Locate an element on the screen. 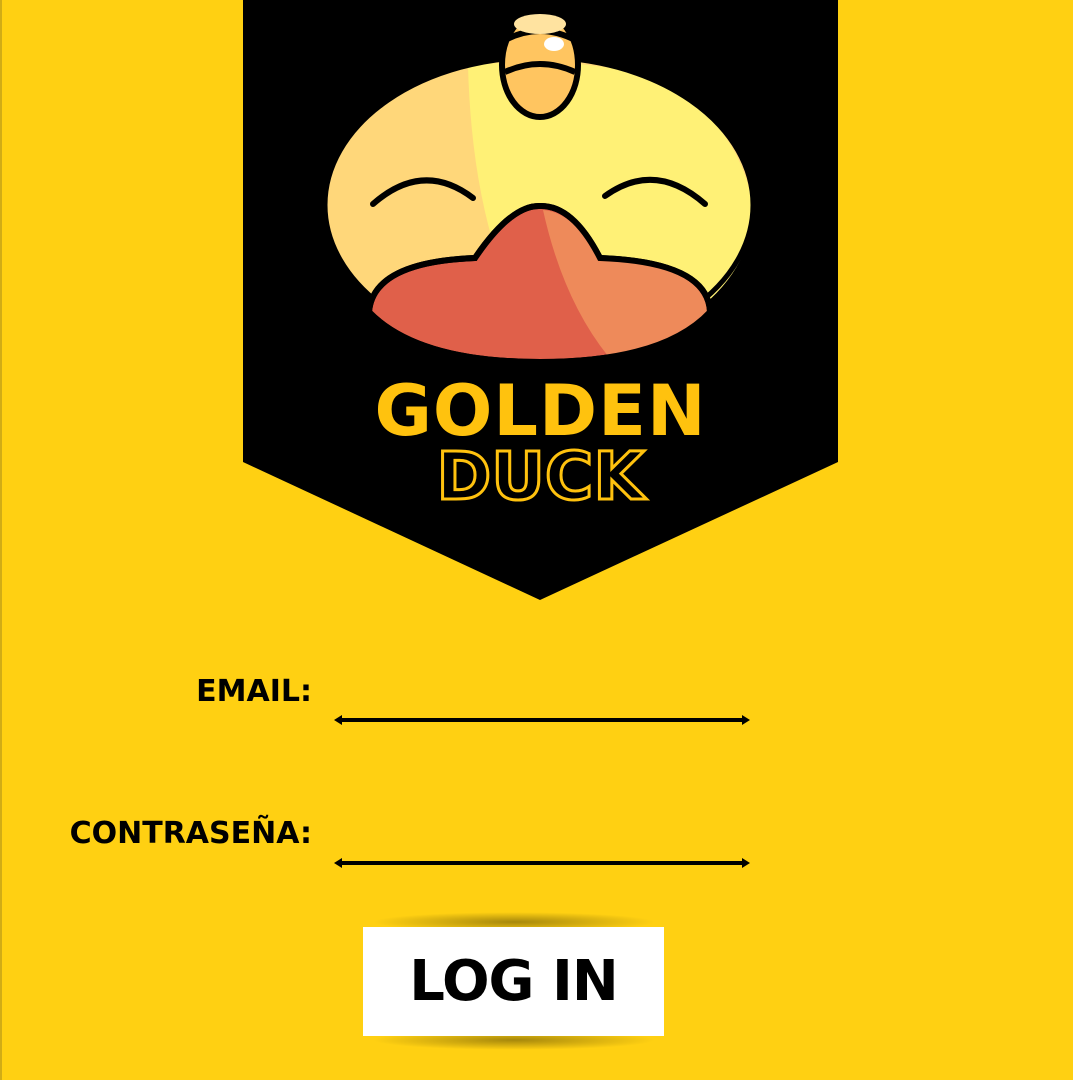 The height and width of the screenshot is (1080, 1073). login-button: LOG IN is located at coordinates (513, 981).